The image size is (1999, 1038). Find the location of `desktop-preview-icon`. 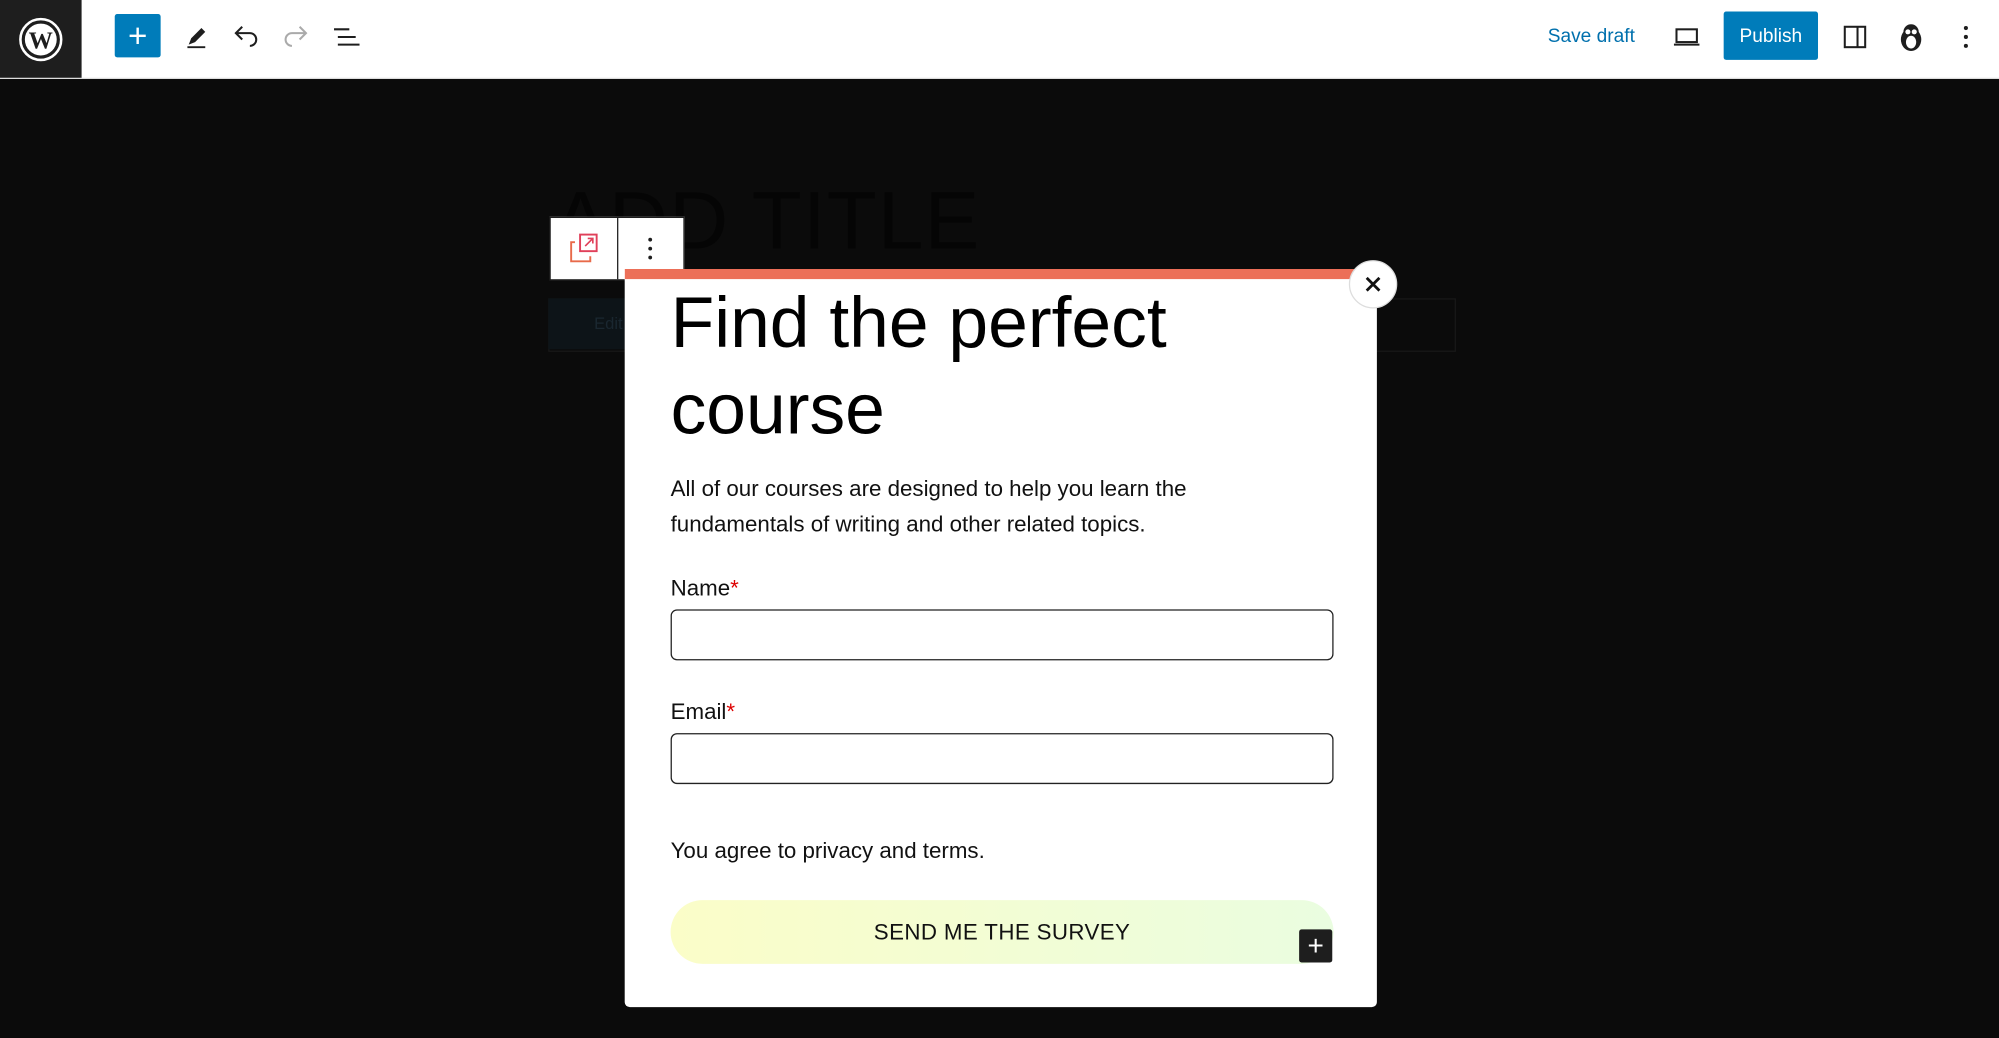

desktop-preview-icon is located at coordinates (1686, 37).